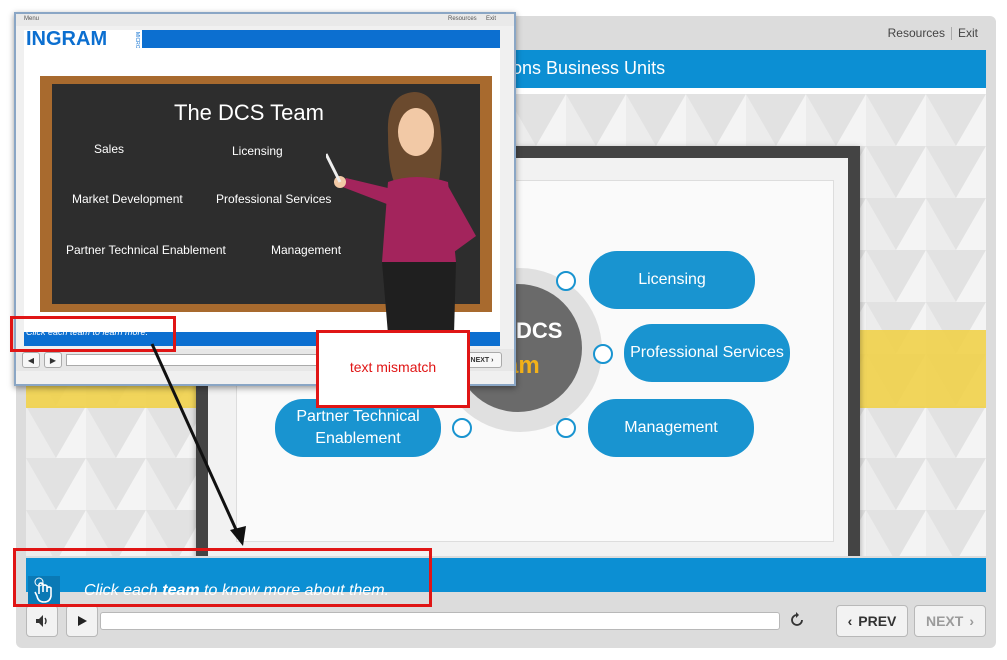 Image resolution: width=1007 pixels, height=660 pixels. What do you see at coordinates (944, 621) in the screenshot?
I see `next-label: NEXT` at bounding box center [944, 621].